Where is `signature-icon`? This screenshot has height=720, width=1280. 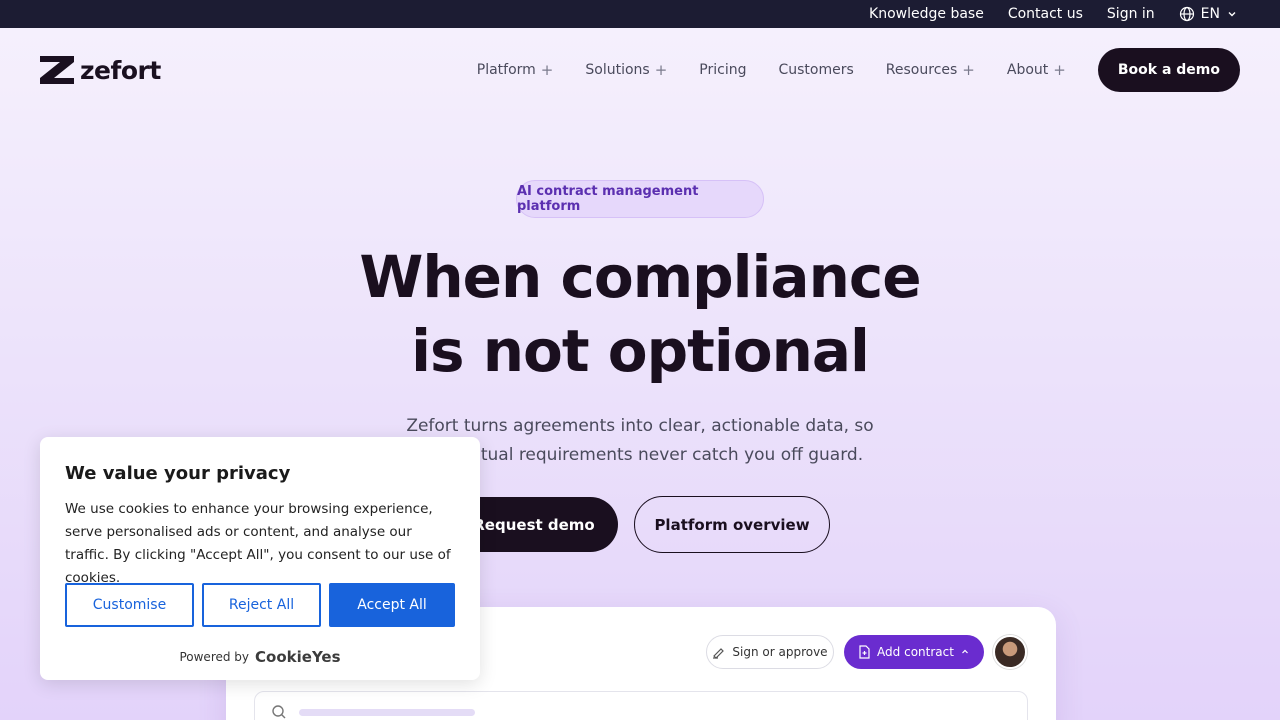
signature-icon is located at coordinates (719, 653).